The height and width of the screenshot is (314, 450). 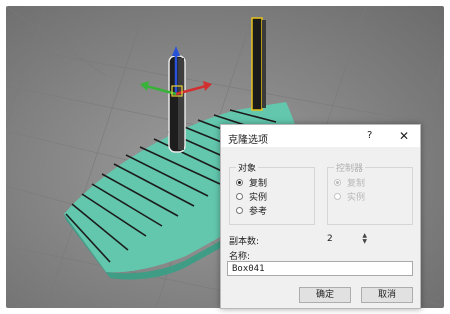 What do you see at coordinates (244, 242) in the screenshot?
I see `copies-label: 副本数:` at bounding box center [244, 242].